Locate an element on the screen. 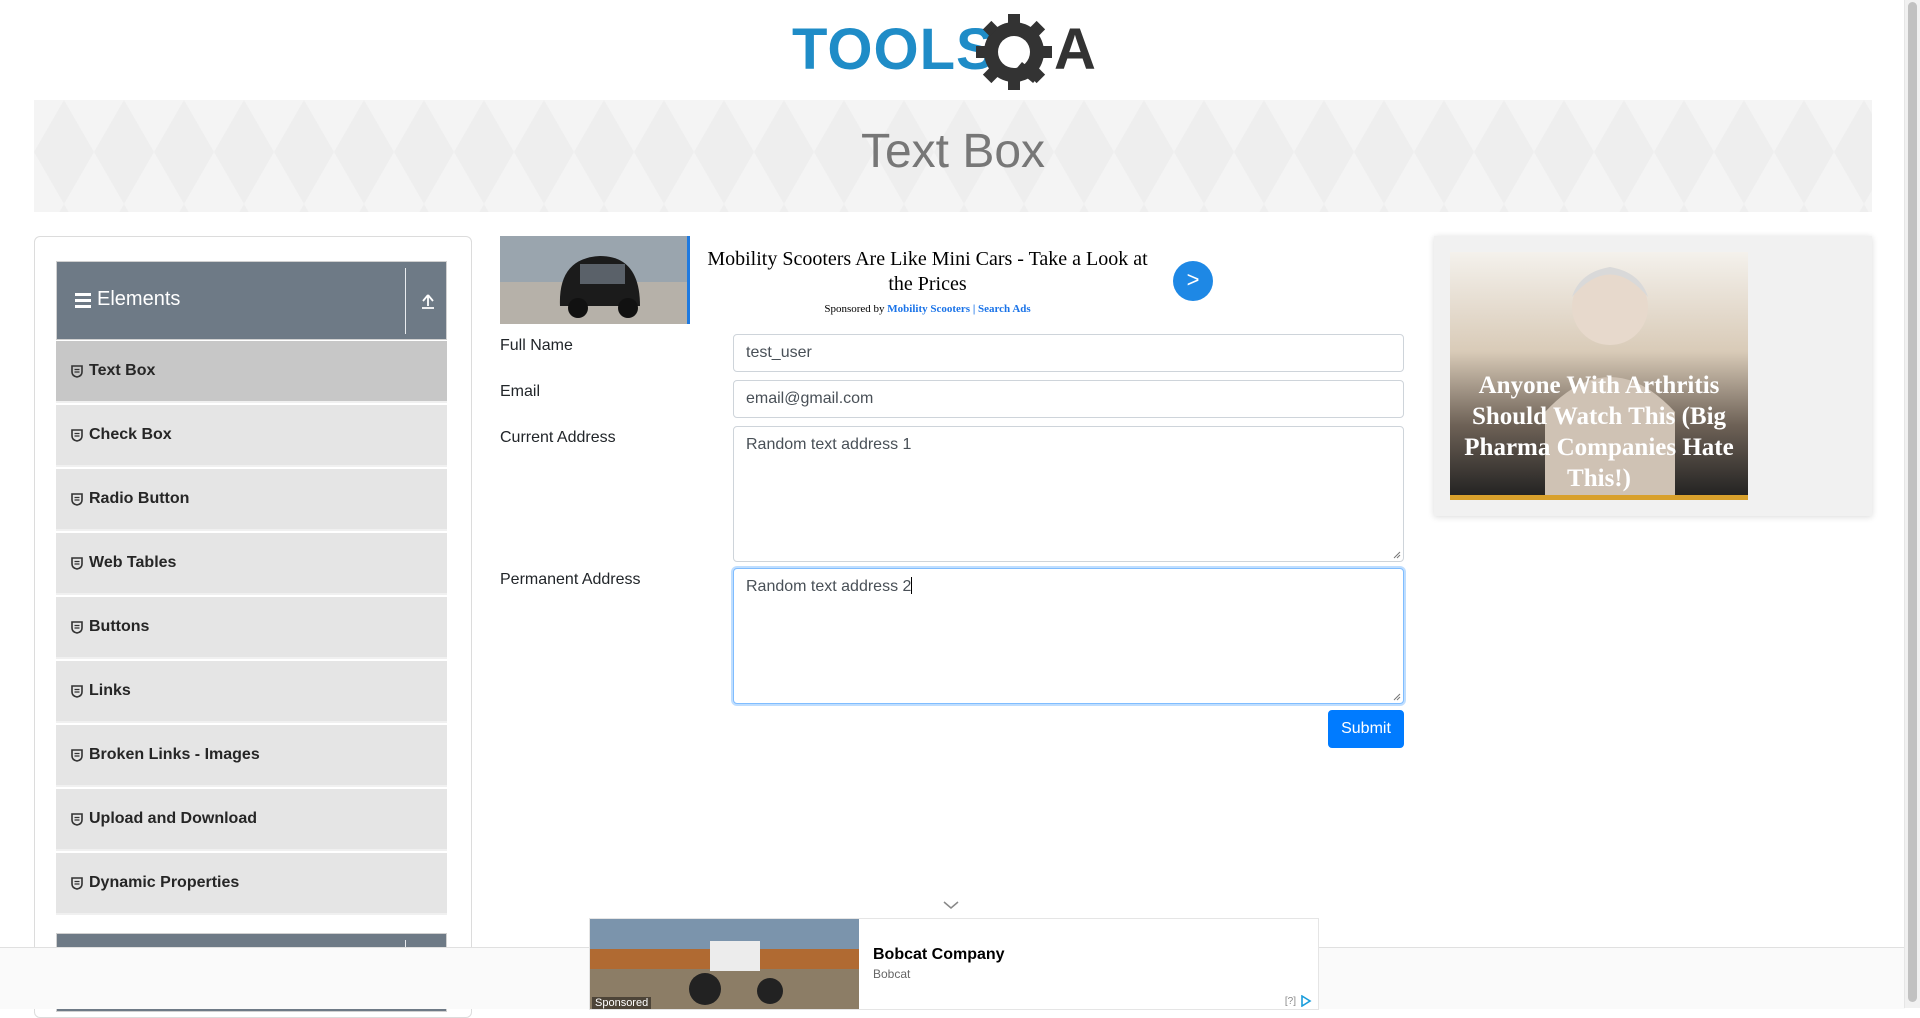 This screenshot has height=1018, width=1920. ad-scooter-image is located at coordinates (595, 280).